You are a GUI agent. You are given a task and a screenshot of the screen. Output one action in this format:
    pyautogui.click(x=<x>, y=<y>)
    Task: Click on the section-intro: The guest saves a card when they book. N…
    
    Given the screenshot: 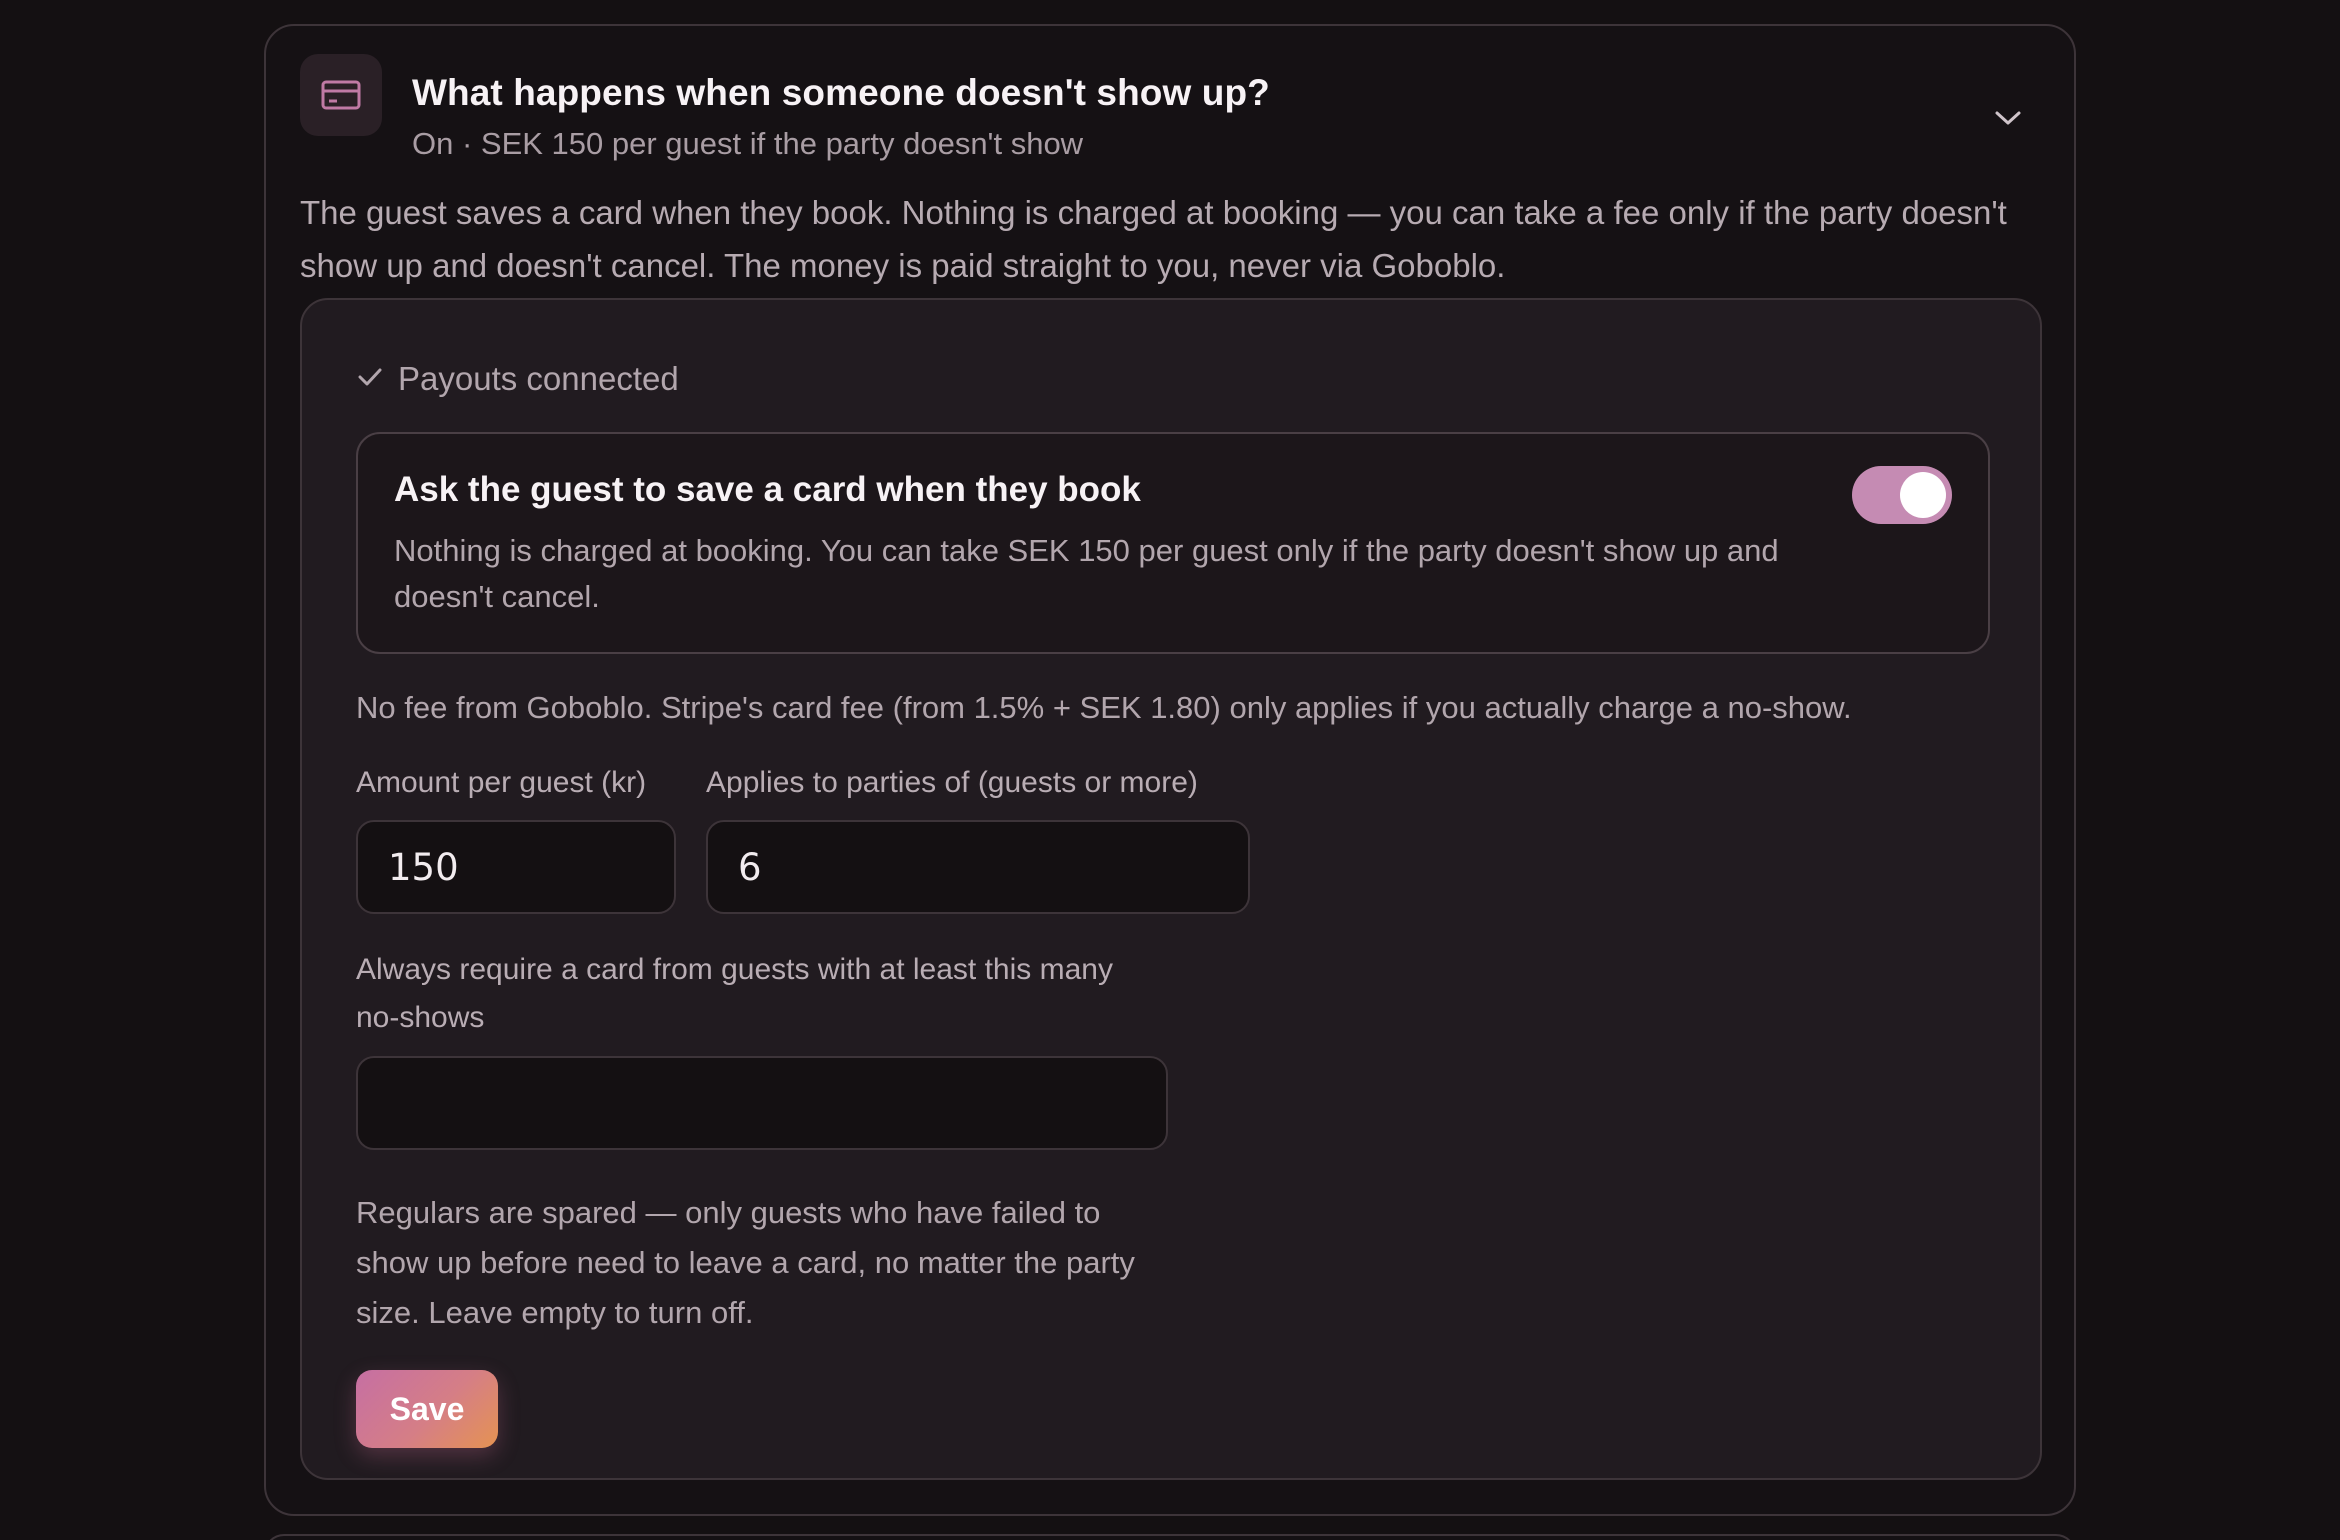 What is the action you would take?
    pyautogui.click(x=1153, y=239)
    